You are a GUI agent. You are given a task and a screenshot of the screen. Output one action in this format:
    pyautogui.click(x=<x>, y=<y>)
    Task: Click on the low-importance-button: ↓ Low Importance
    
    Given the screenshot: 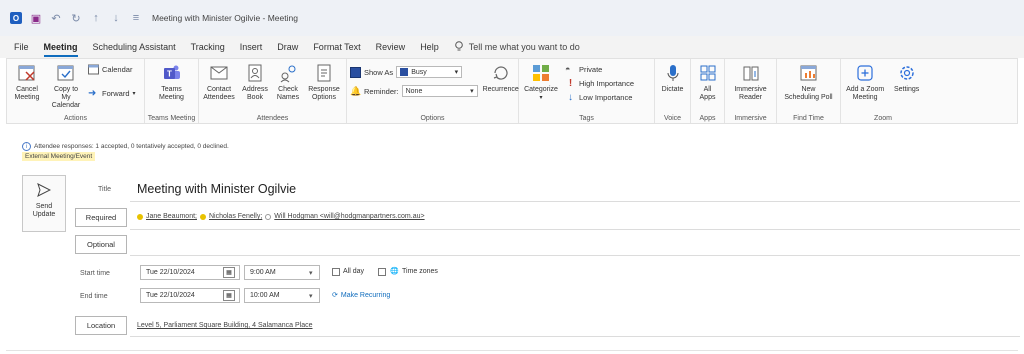 What is the action you would take?
    pyautogui.click(x=599, y=97)
    